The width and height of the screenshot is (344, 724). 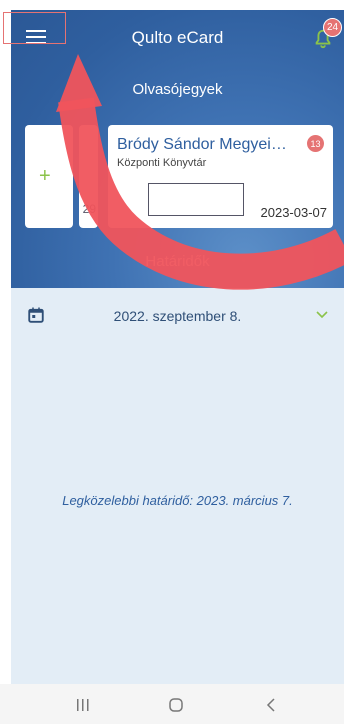 I want to click on menu-highlight-box, so click(x=34, y=28).